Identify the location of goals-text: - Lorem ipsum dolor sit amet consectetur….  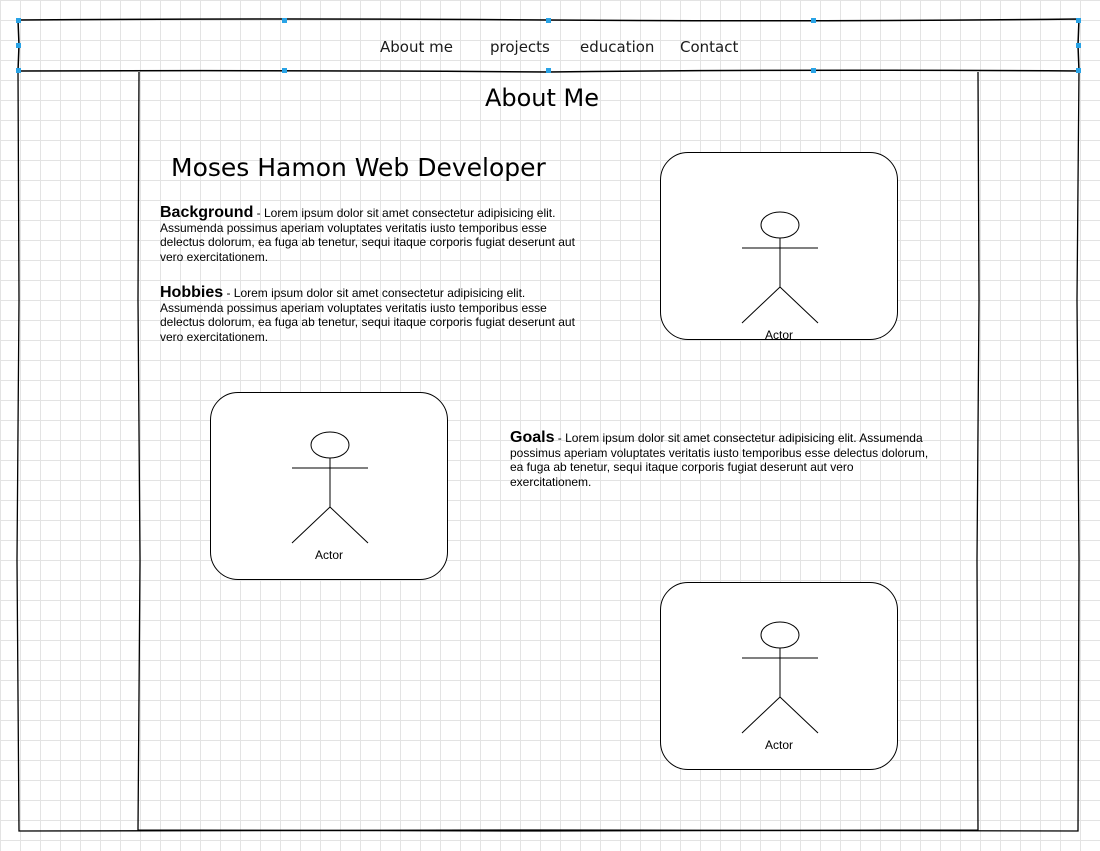
(719, 460).